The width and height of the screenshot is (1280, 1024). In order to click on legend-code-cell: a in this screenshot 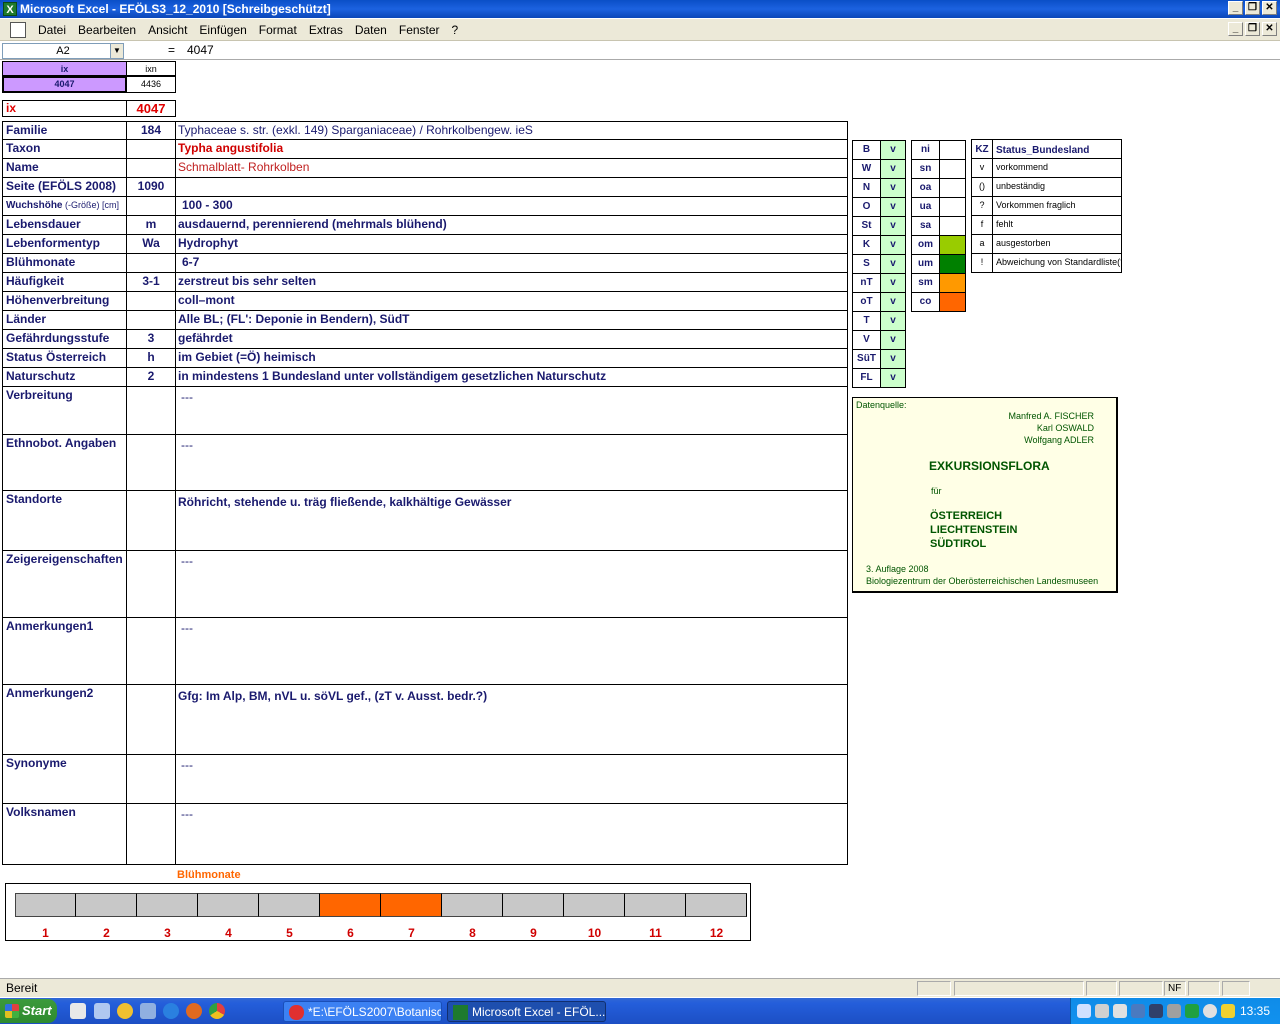, I will do `click(982, 244)`.